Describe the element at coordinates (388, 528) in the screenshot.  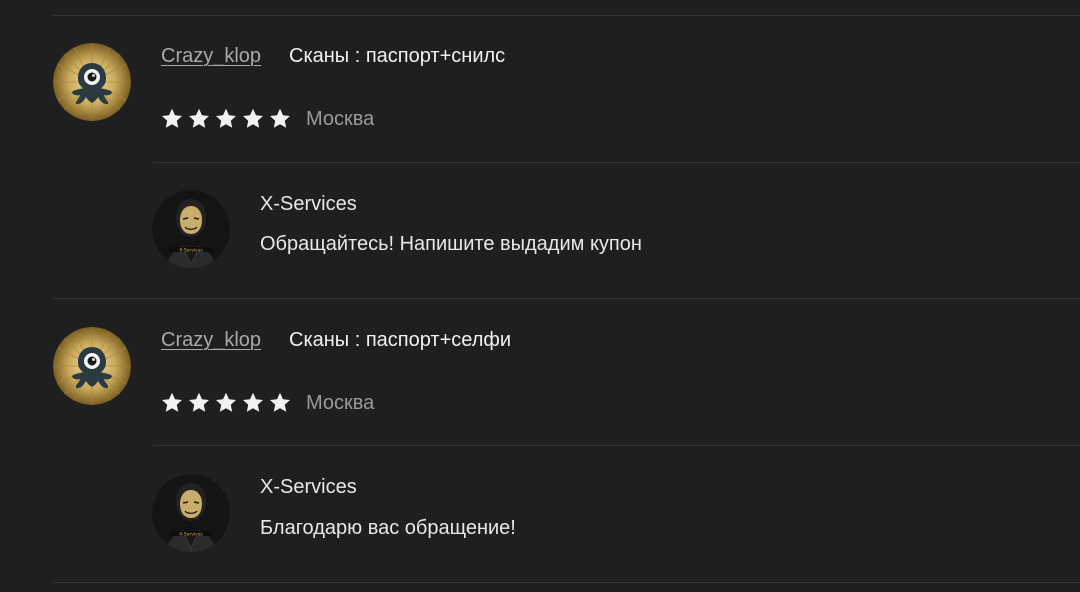
I see `reply-text: Благодарю вас обращение!` at that location.